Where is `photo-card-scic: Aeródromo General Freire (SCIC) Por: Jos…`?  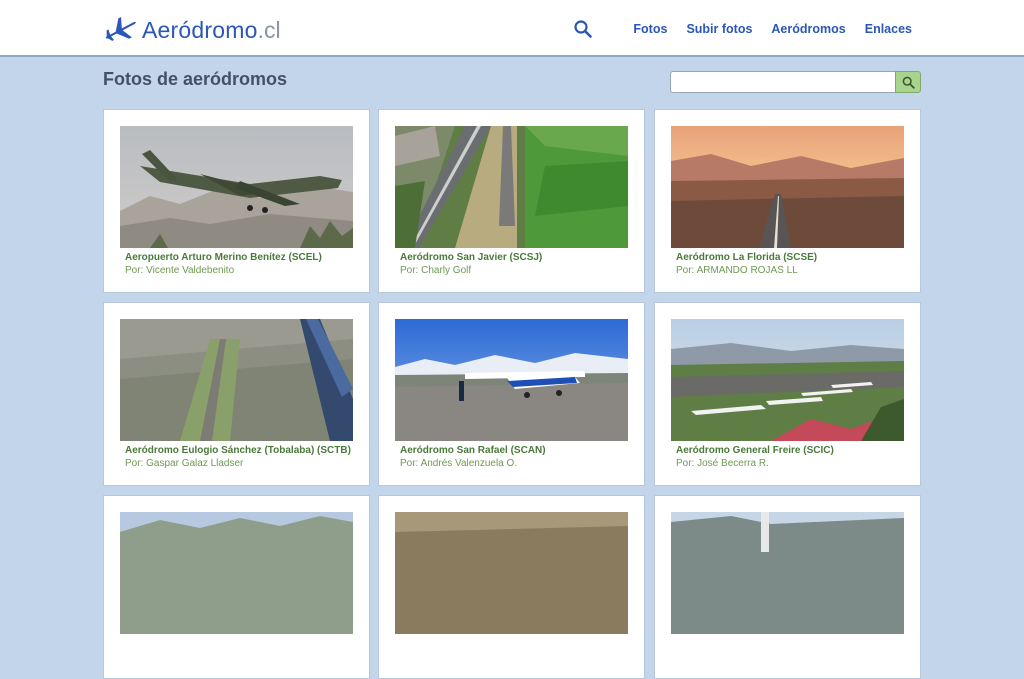 photo-card-scic: Aeródromo General Freire (SCIC) Por: Jos… is located at coordinates (787, 394).